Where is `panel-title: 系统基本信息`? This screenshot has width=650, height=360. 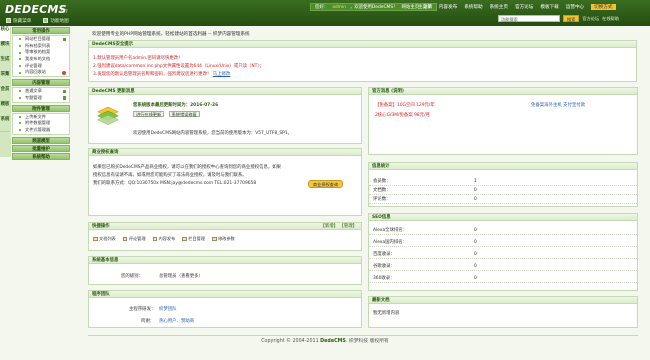 panel-title: 系统基本信息 is located at coordinates (225, 260).